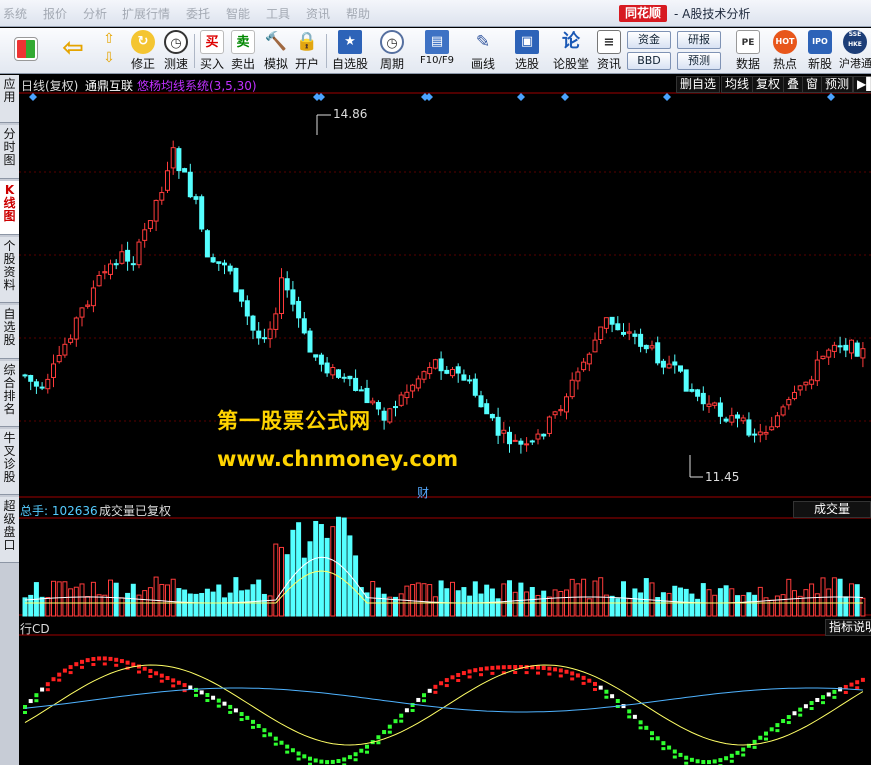 The image size is (871, 765). Describe the element at coordinates (276, 51) in the screenshot. I see `simulate-button: 🔨 模拟` at that location.